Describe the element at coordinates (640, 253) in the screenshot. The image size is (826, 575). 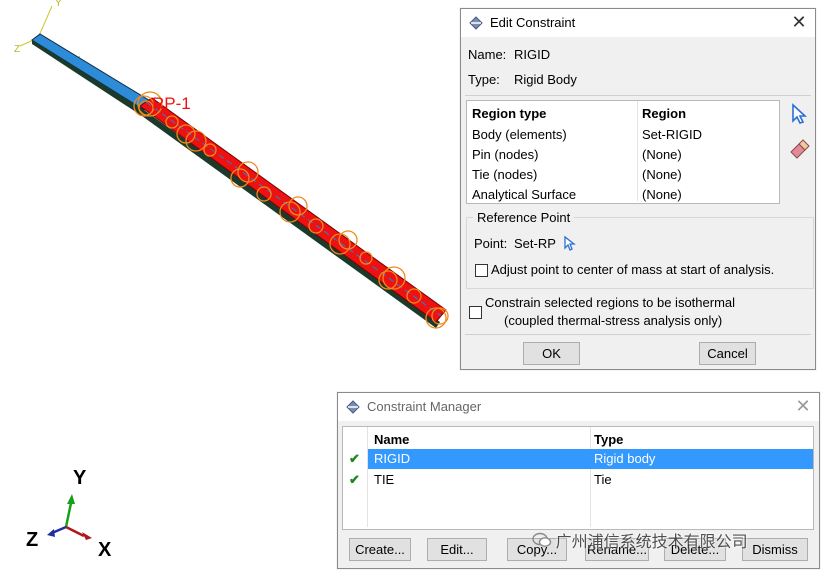
I see `reference-point-group` at that location.